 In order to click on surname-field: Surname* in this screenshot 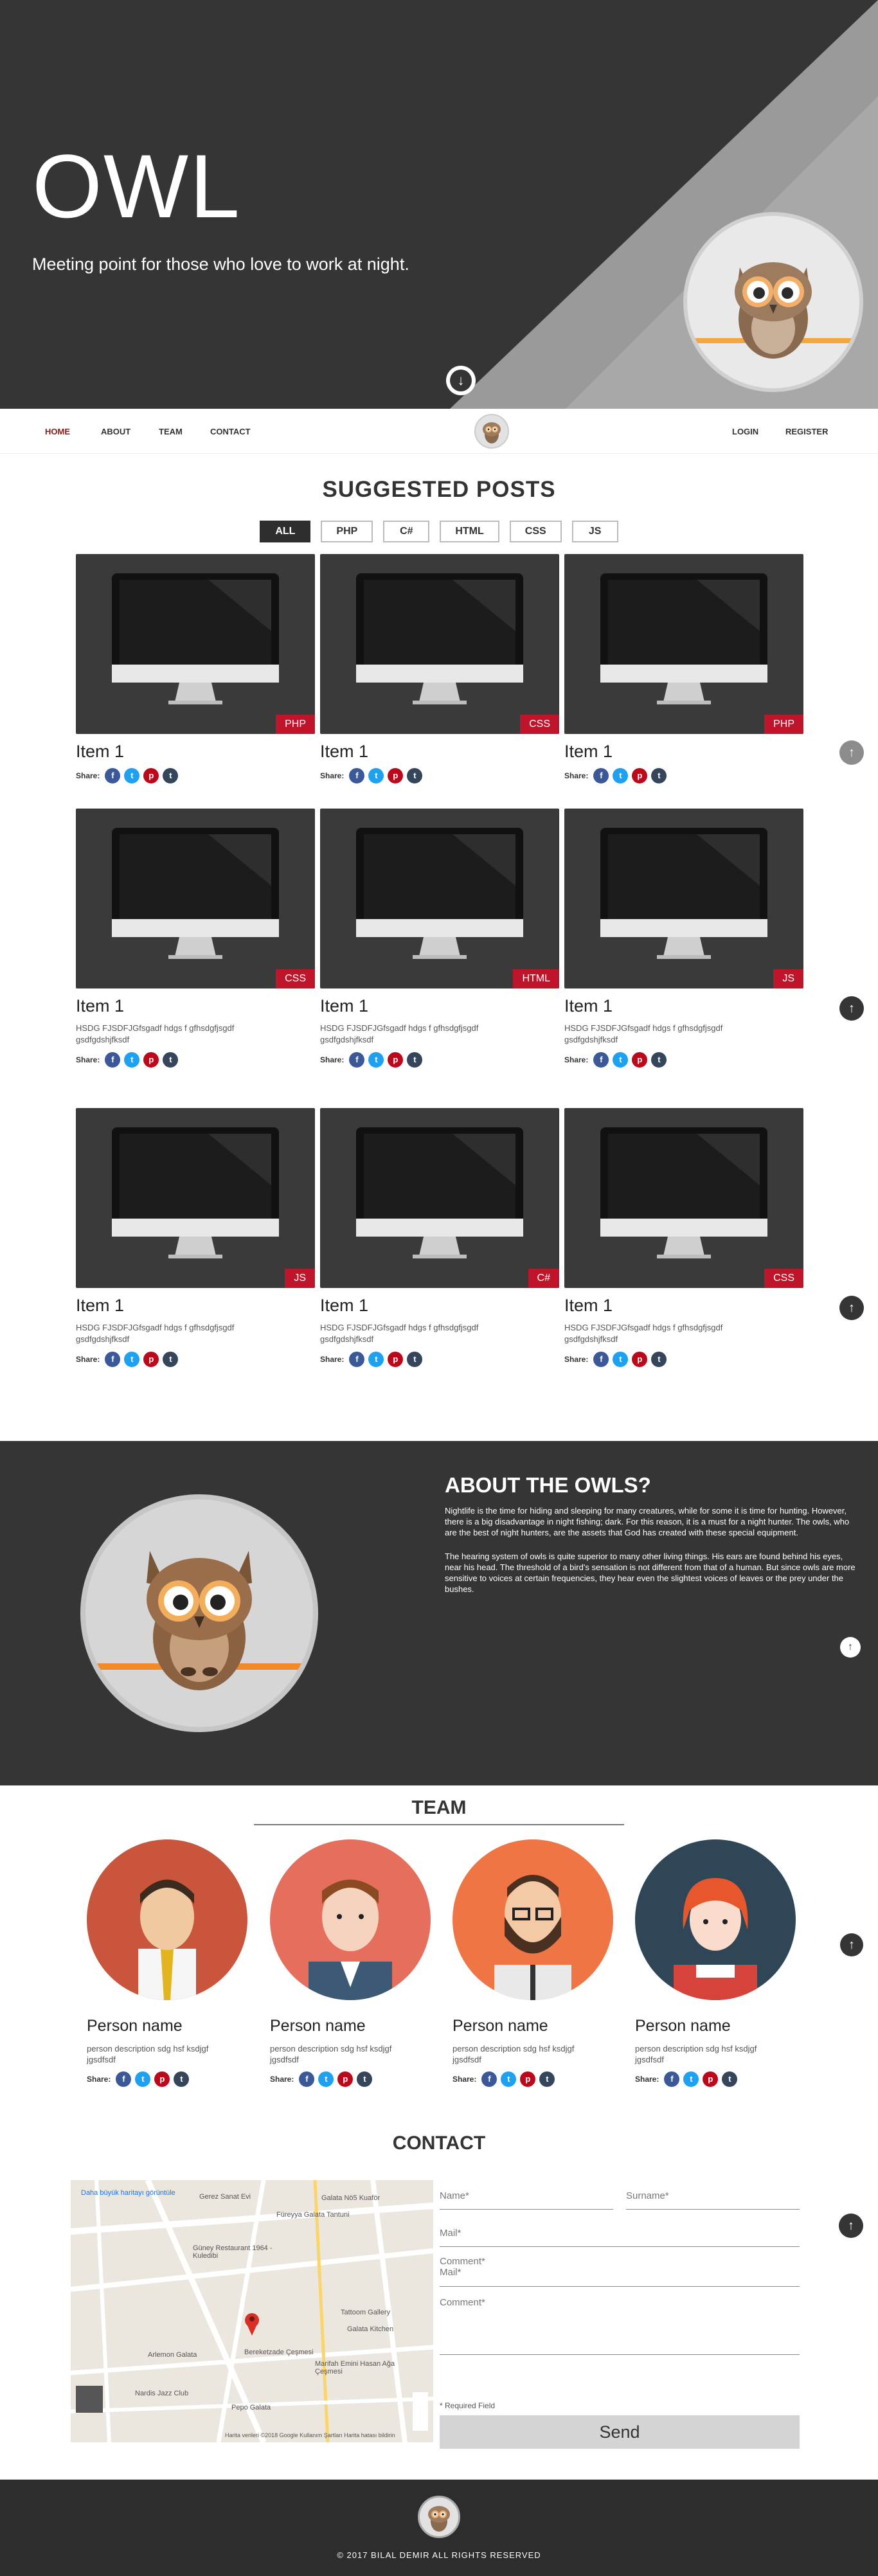, I will do `click(713, 2200)`.